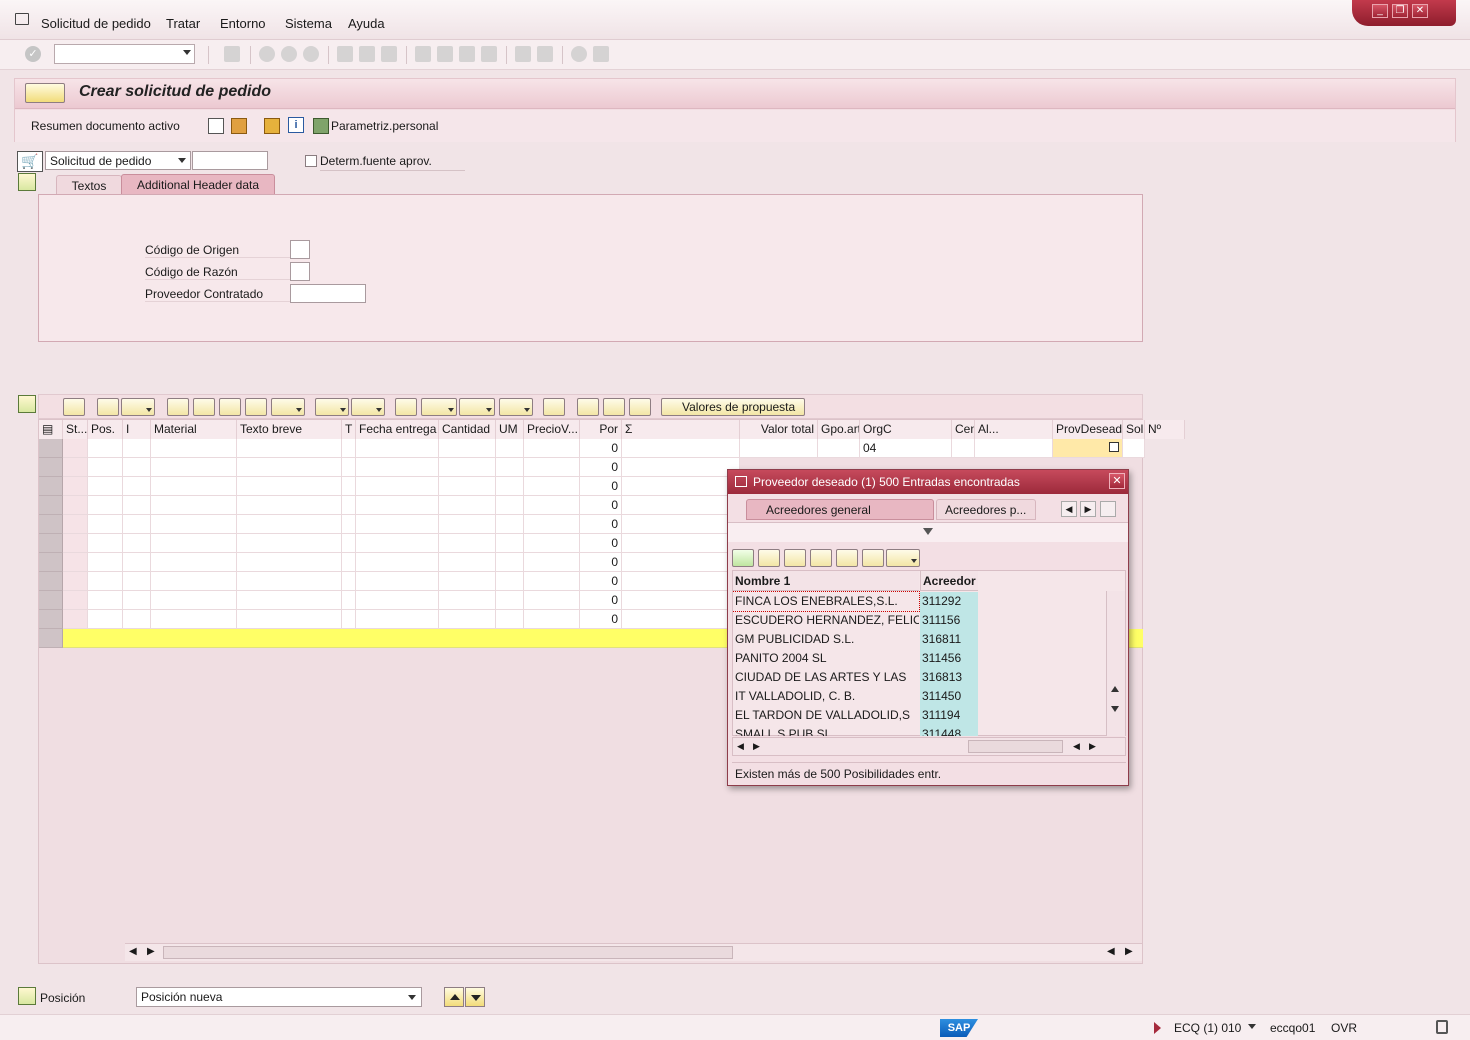 This screenshot has width=1470, height=1040. What do you see at coordinates (204, 407) in the screenshot?
I see `sort-desc-icon` at bounding box center [204, 407].